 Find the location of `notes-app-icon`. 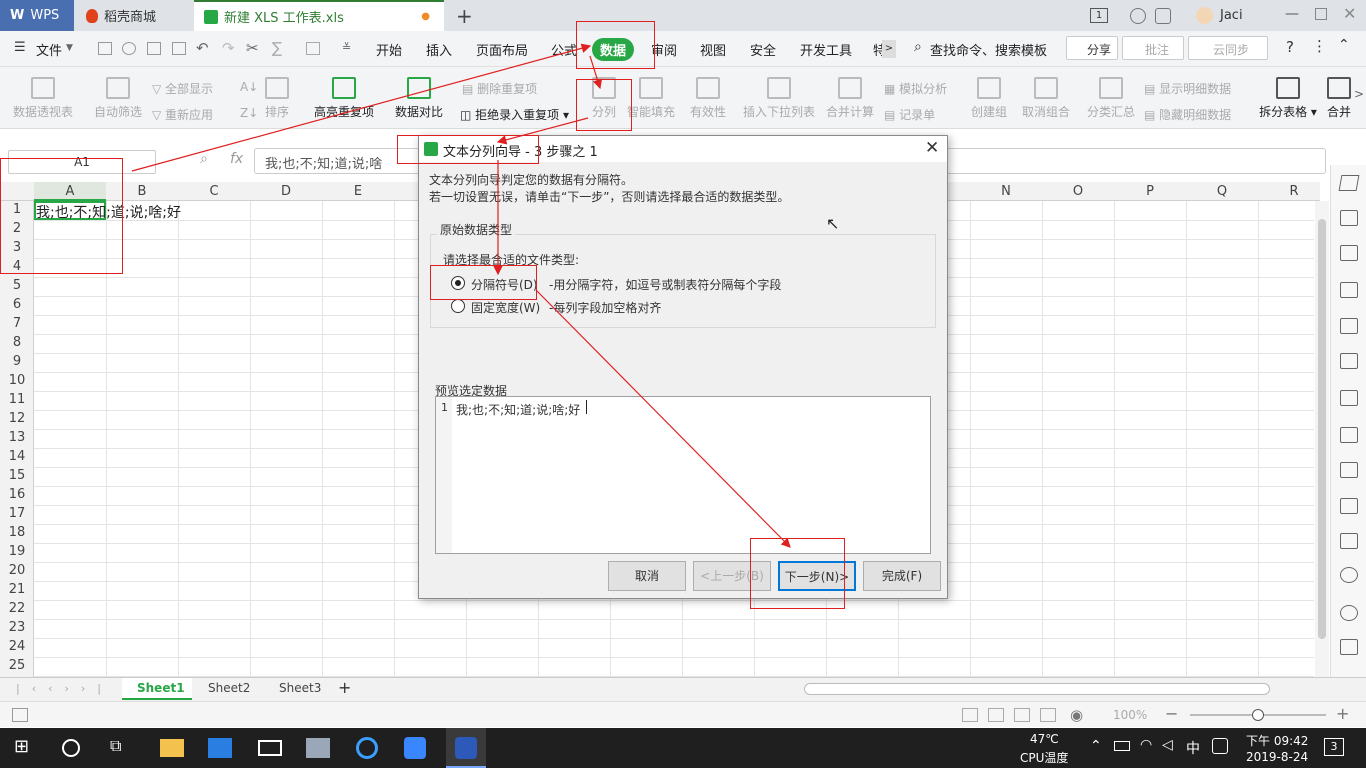

notes-app-icon is located at coordinates (415, 748).